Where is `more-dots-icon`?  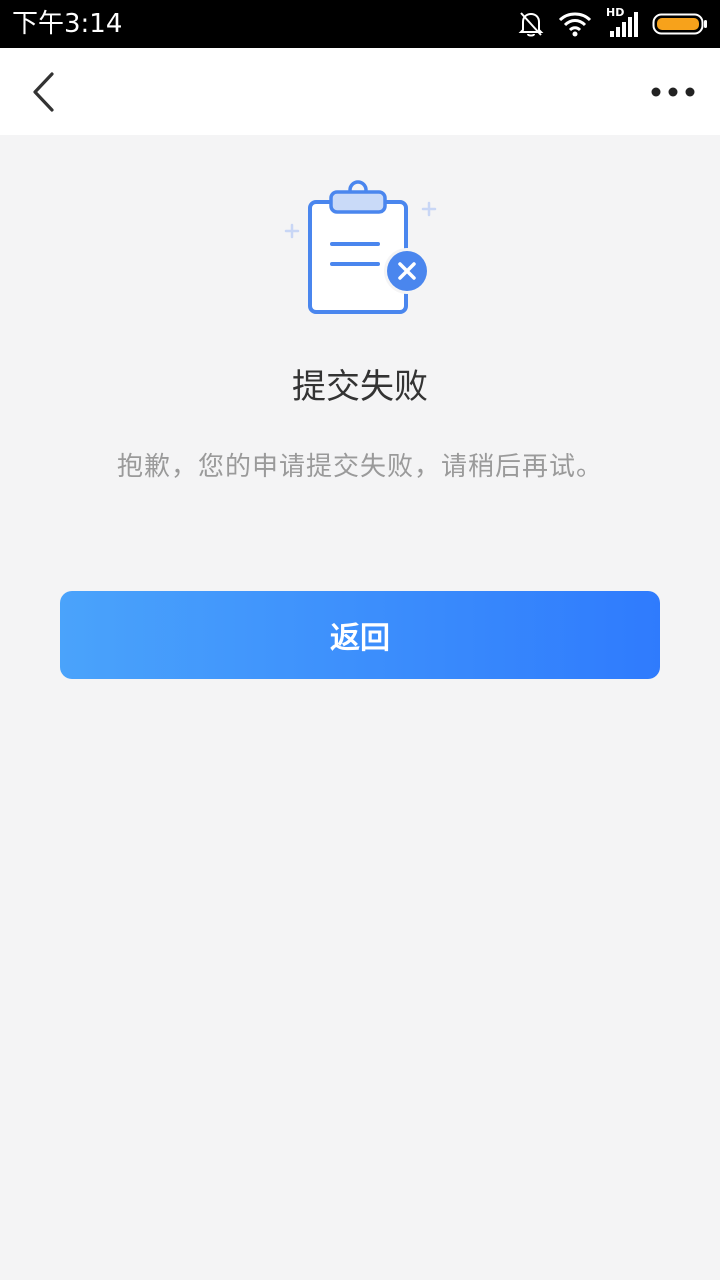
more-dots-icon is located at coordinates (673, 92).